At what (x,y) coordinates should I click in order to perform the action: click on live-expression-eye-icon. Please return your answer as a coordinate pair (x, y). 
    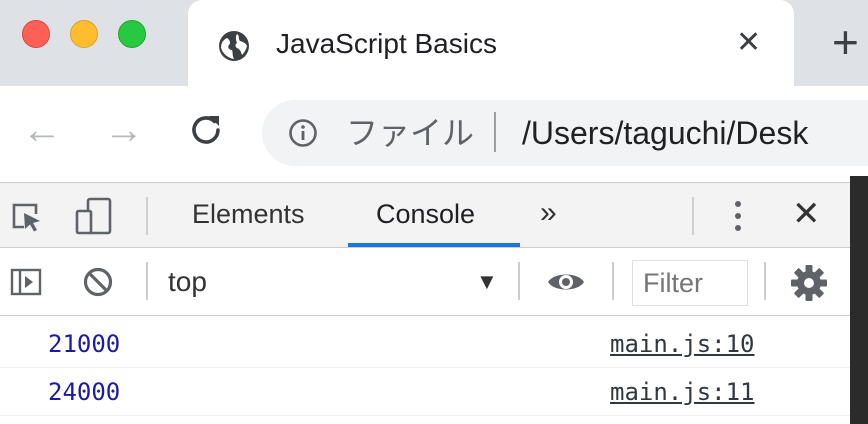
    Looking at the image, I should click on (566, 282).